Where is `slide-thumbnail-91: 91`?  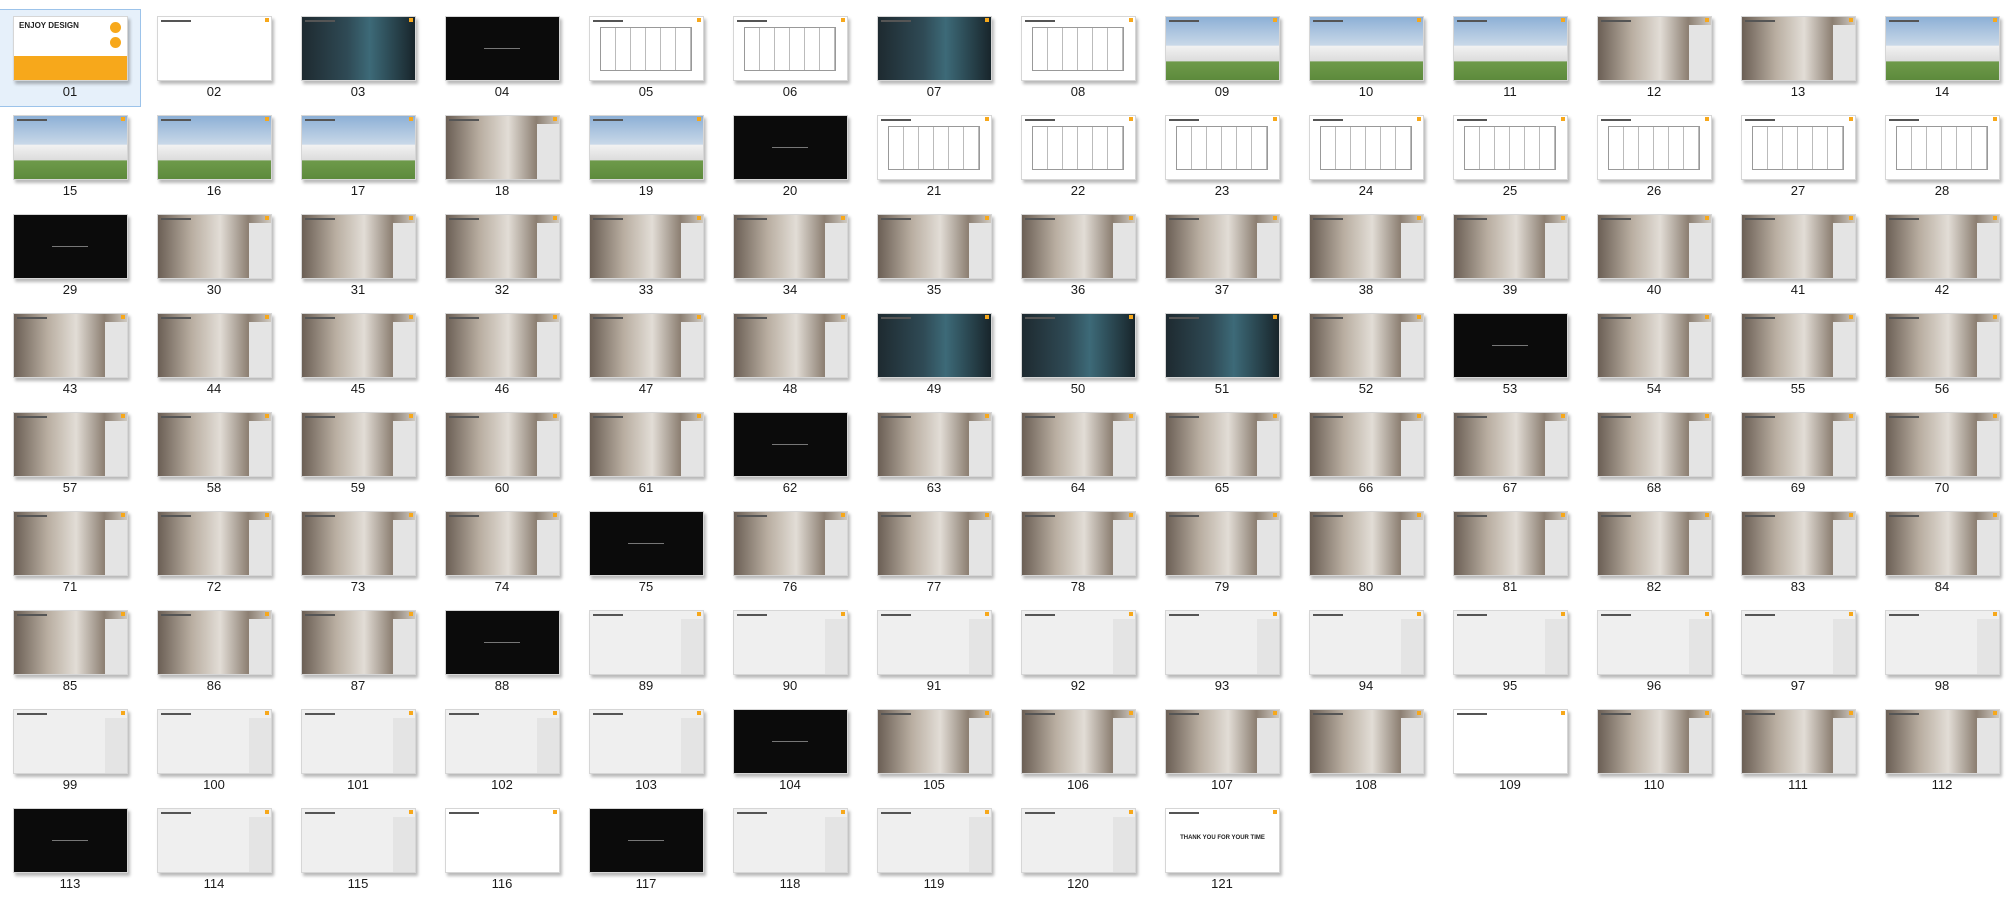 slide-thumbnail-91: 91 is located at coordinates (934, 652).